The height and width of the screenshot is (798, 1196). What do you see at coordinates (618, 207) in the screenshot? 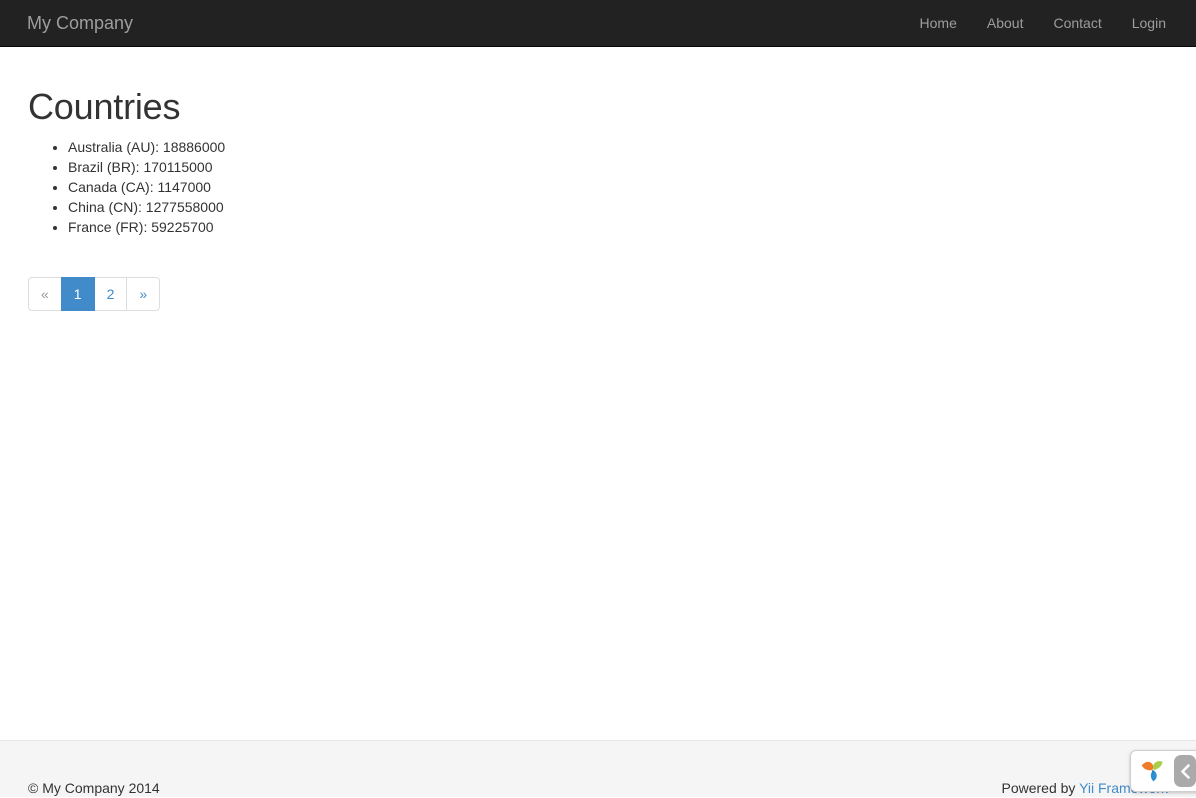
I see `list-item: China (CN): 1277558000` at bounding box center [618, 207].